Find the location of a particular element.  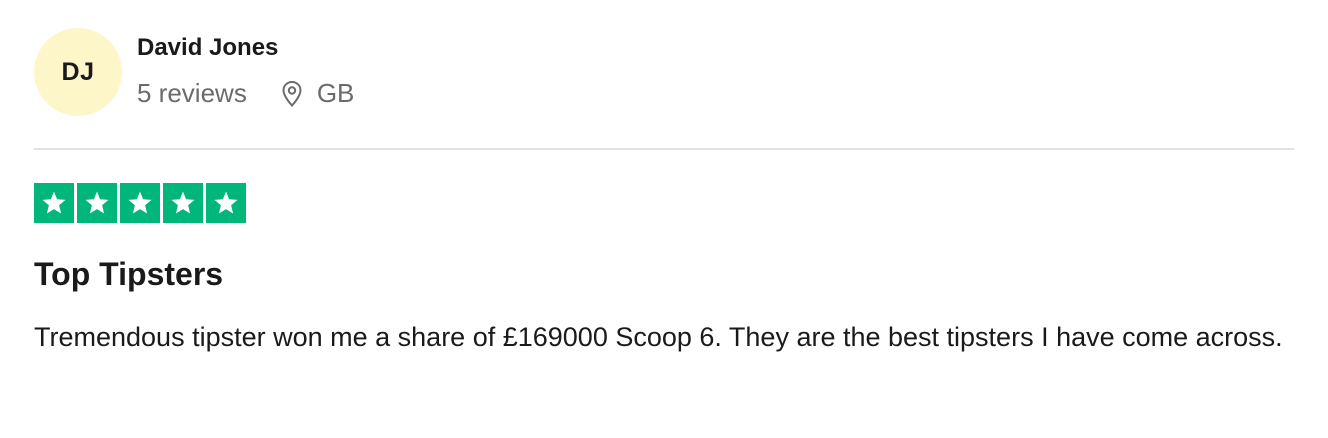

reviewer-meta: 5 reviews GB is located at coordinates (245, 93).